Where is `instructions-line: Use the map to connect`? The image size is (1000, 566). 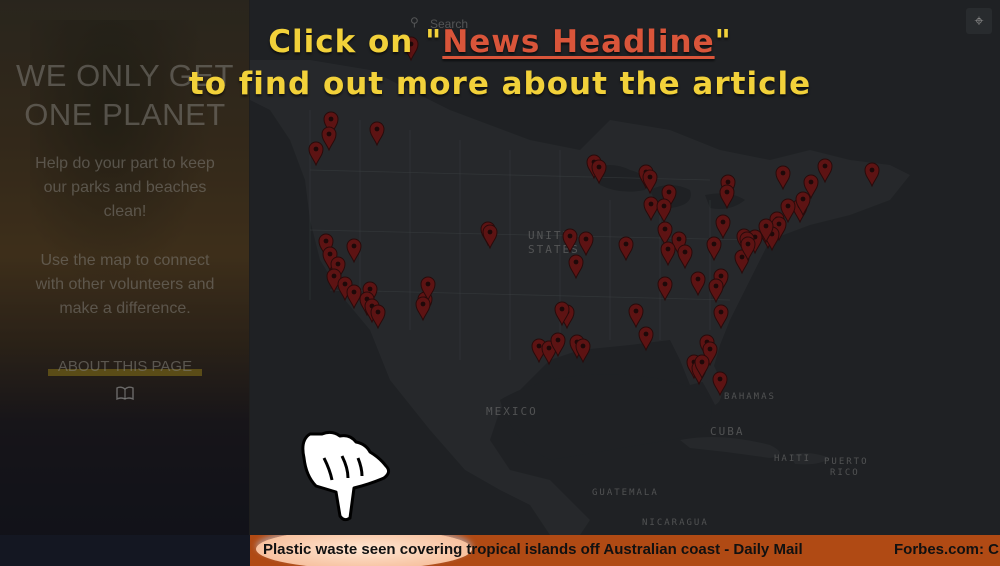
instructions-line: Use the map to connect is located at coordinates (125, 260).